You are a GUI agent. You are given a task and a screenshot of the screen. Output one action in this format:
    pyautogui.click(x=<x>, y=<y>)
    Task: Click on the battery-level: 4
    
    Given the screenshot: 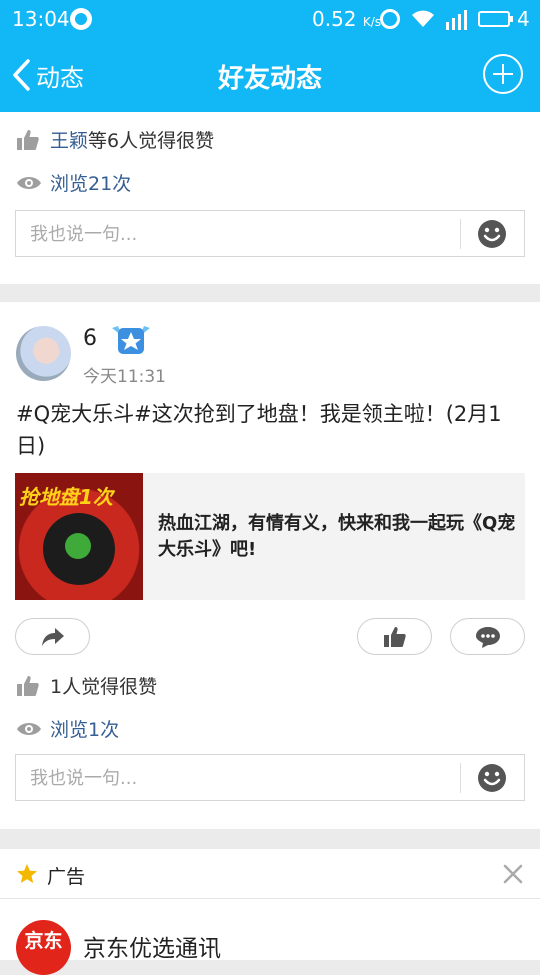 What is the action you would take?
    pyautogui.click(x=523, y=19)
    